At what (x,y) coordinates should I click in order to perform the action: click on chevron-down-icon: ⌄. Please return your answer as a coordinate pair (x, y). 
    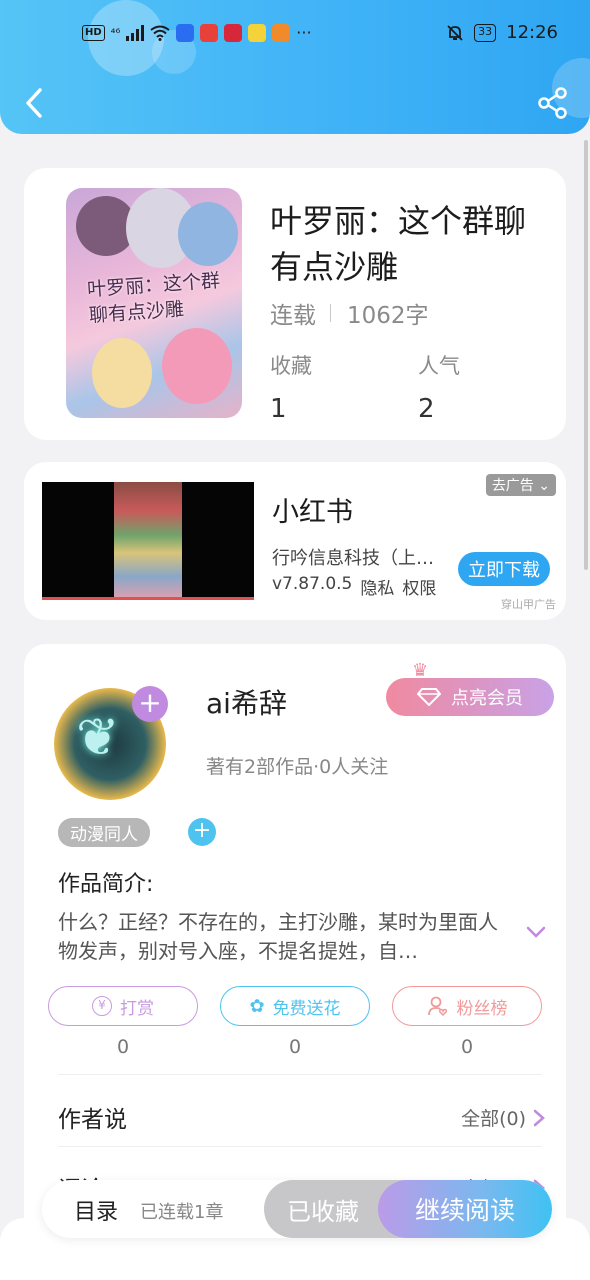
    Looking at the image, I should click on (544, 486).